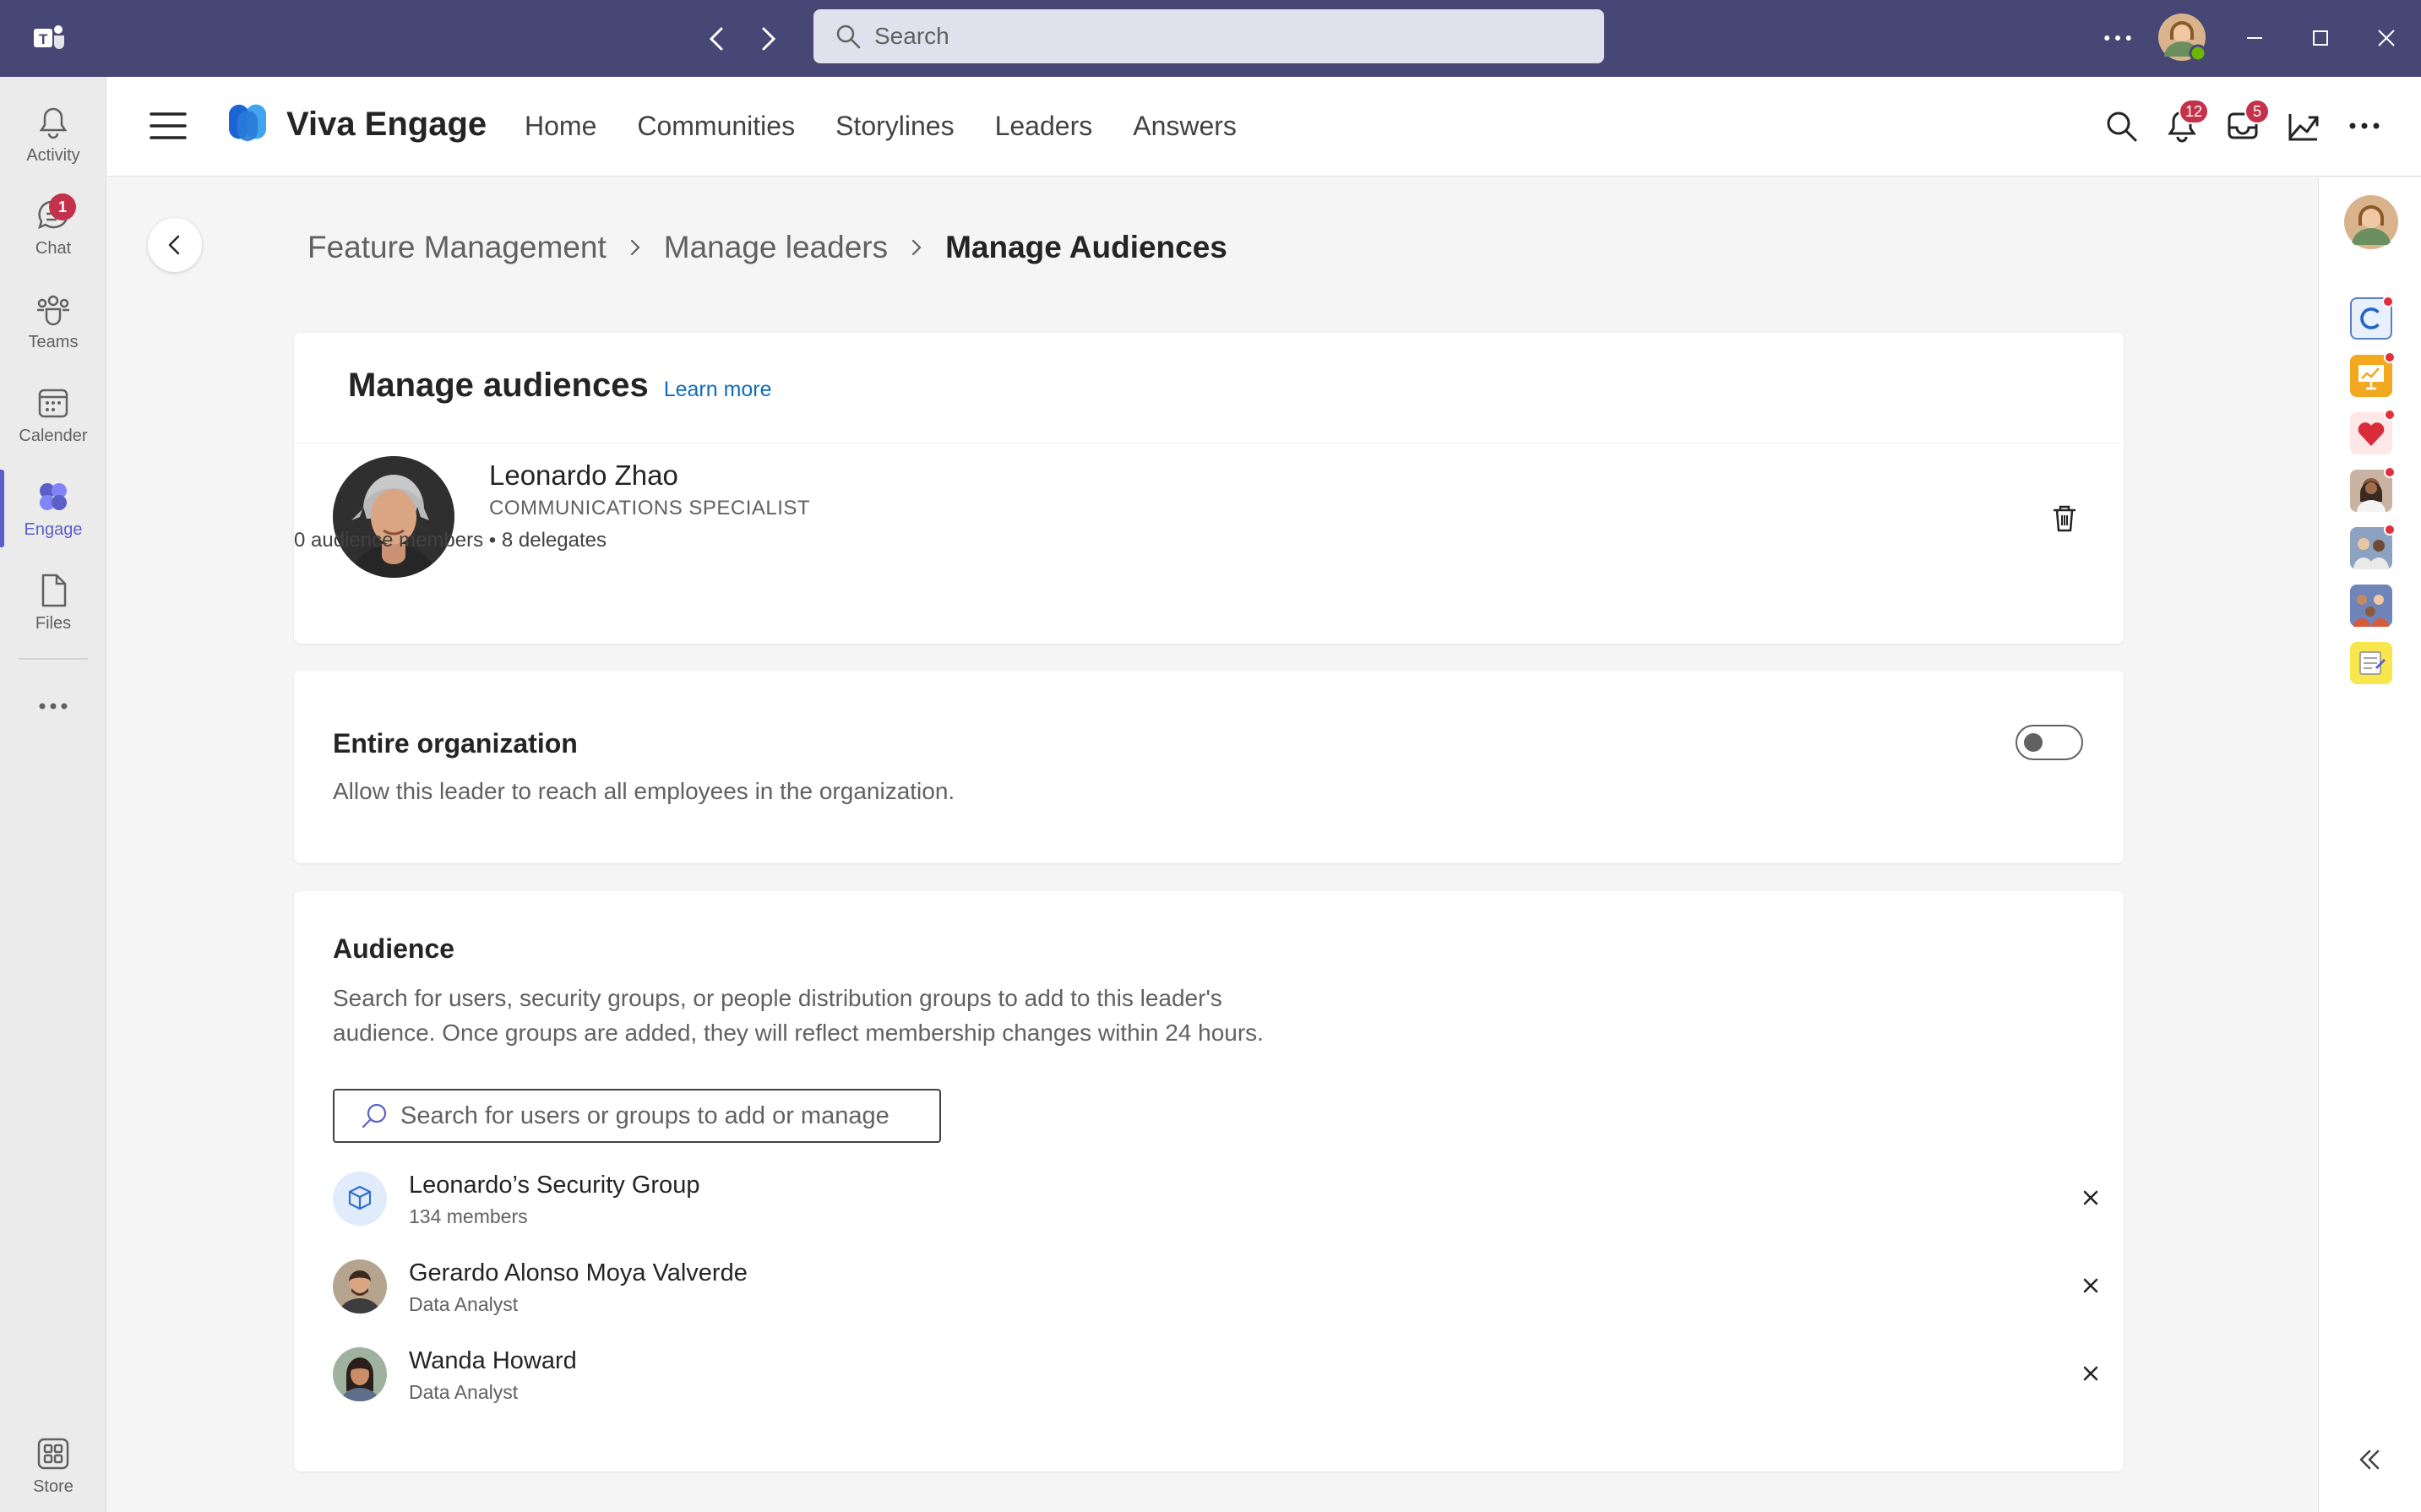 The height and width of the screenshot is (1512, 2421). Describe the element at coordinates (2373, 546) in the screenshot. I see `app-group-photo` at that location.